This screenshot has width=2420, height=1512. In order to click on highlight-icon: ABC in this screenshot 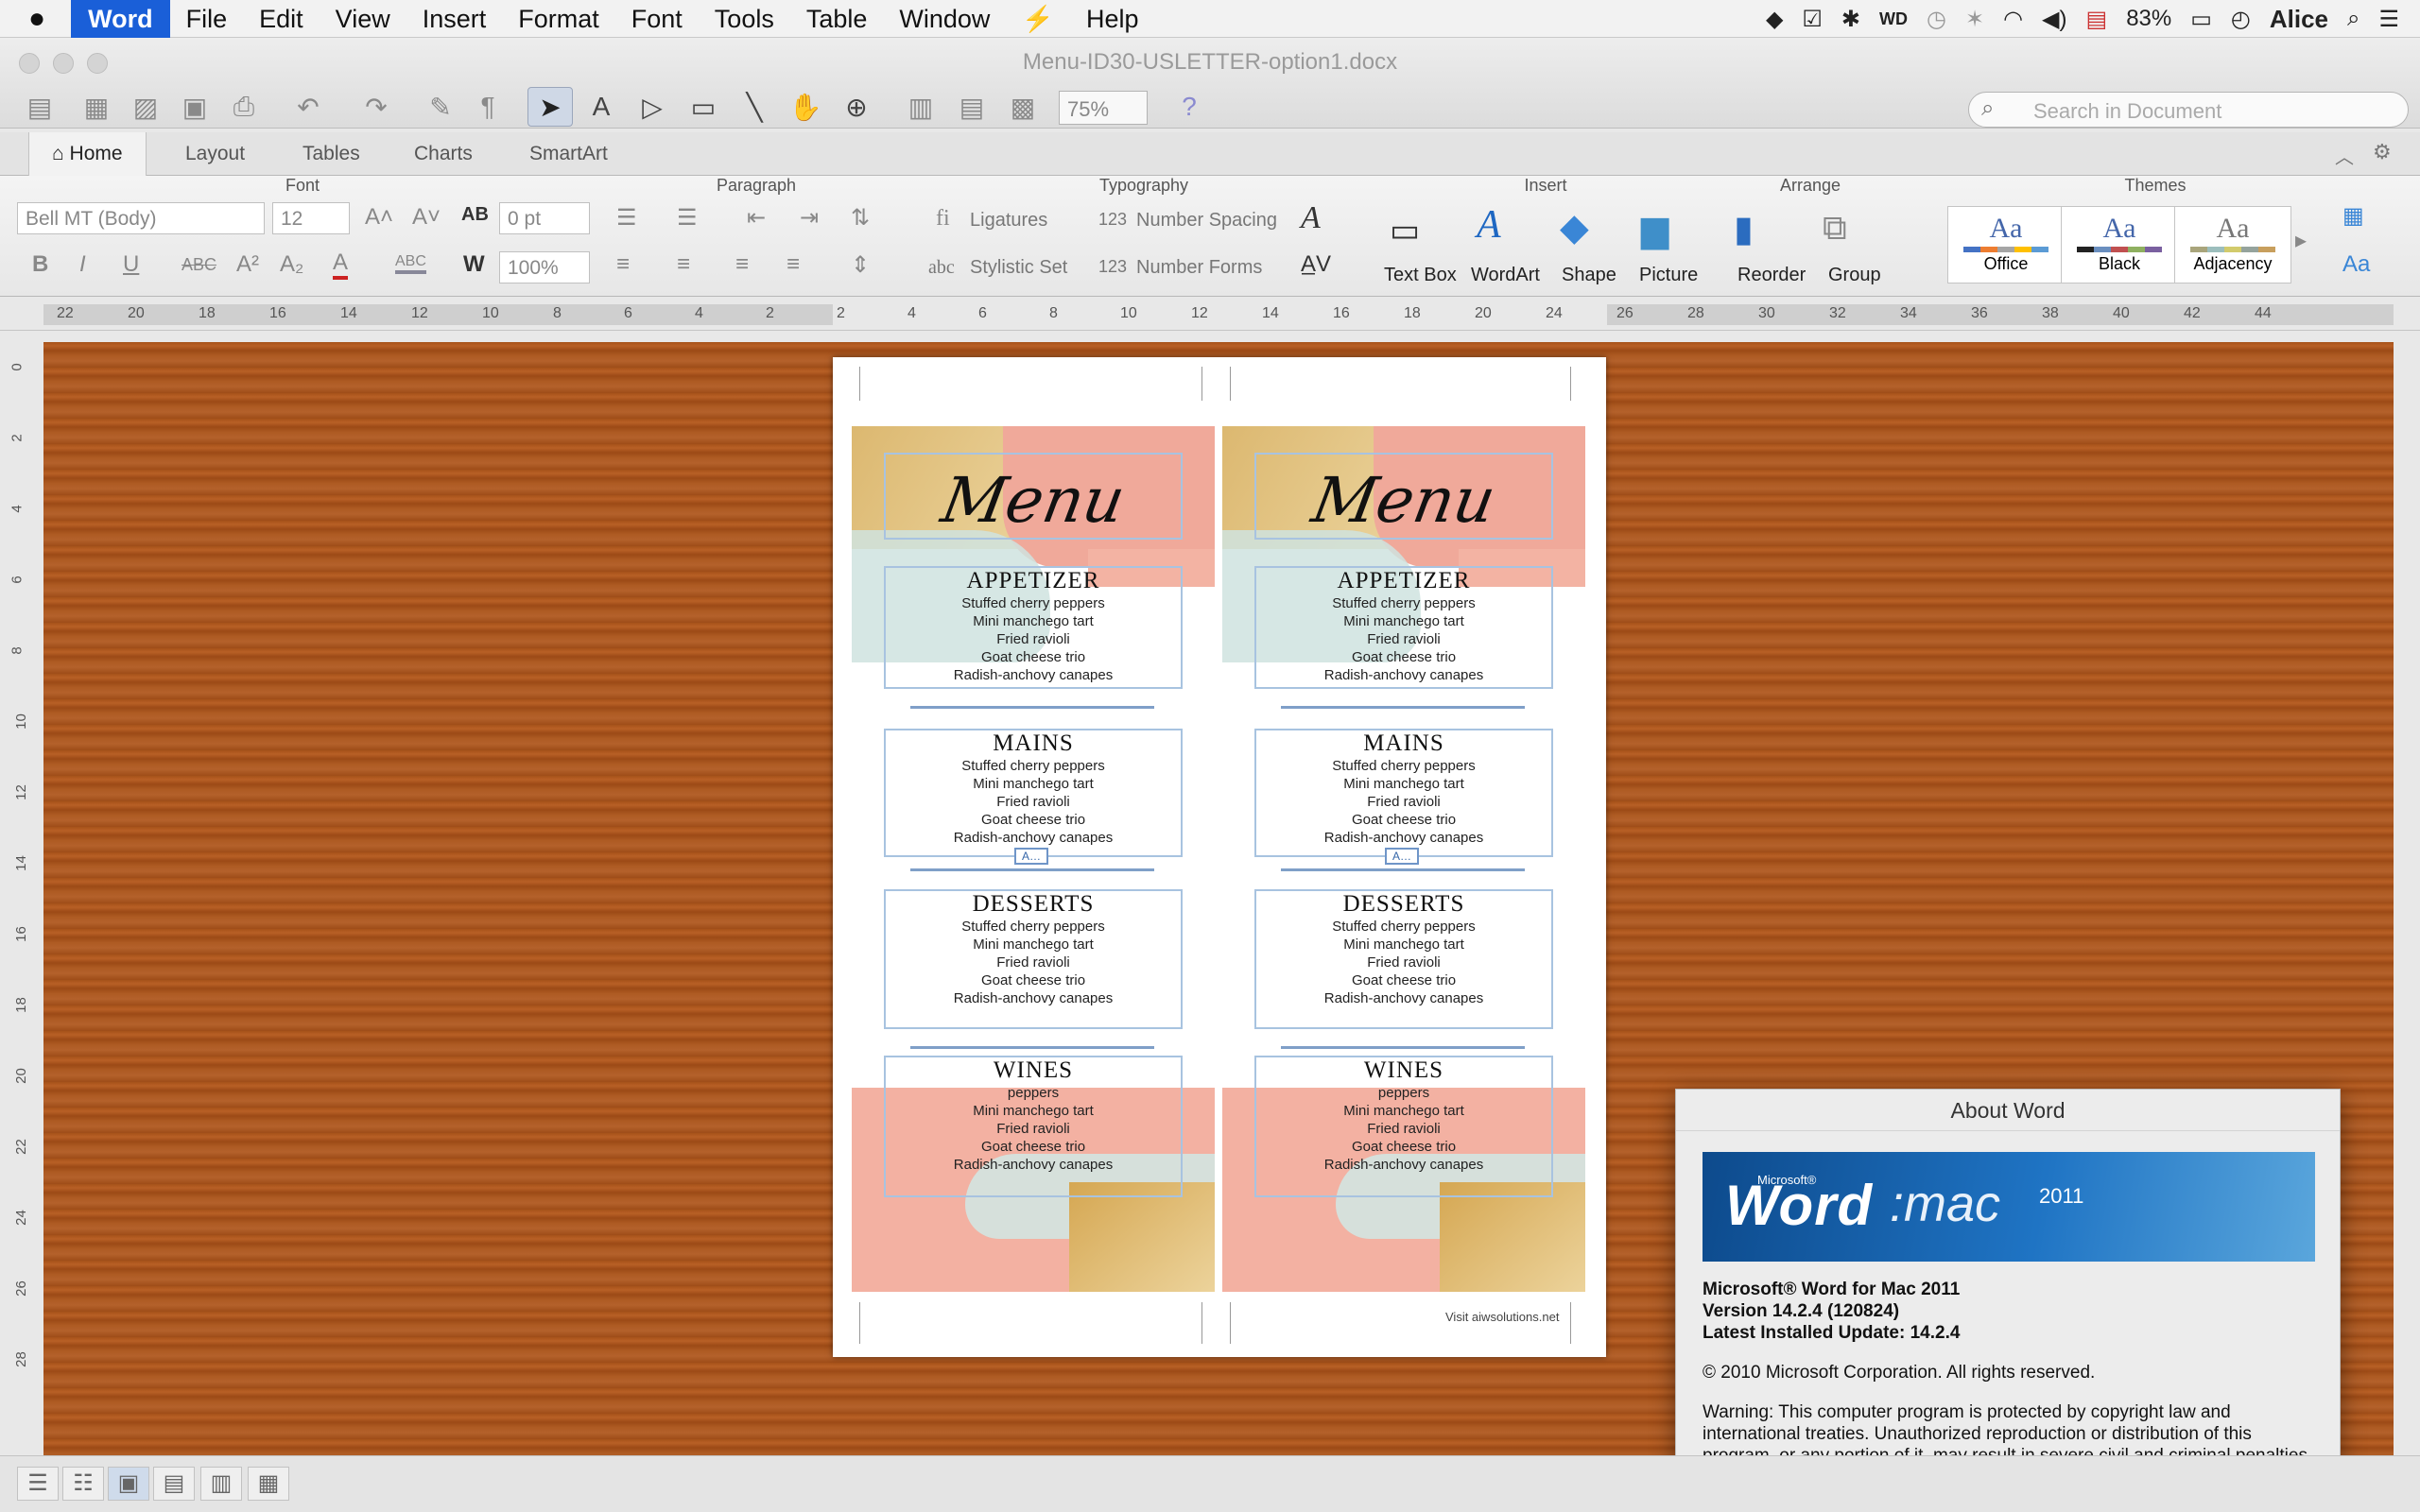, I will do `click(410, 263)`.